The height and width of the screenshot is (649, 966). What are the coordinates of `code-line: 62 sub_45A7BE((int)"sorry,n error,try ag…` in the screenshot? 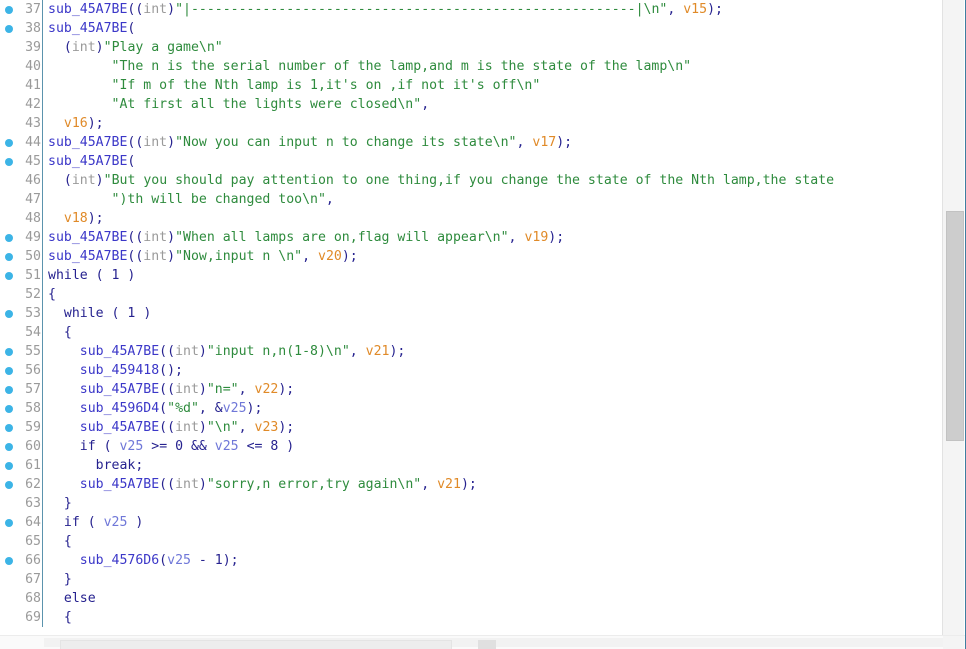 It's located at (472, 484).